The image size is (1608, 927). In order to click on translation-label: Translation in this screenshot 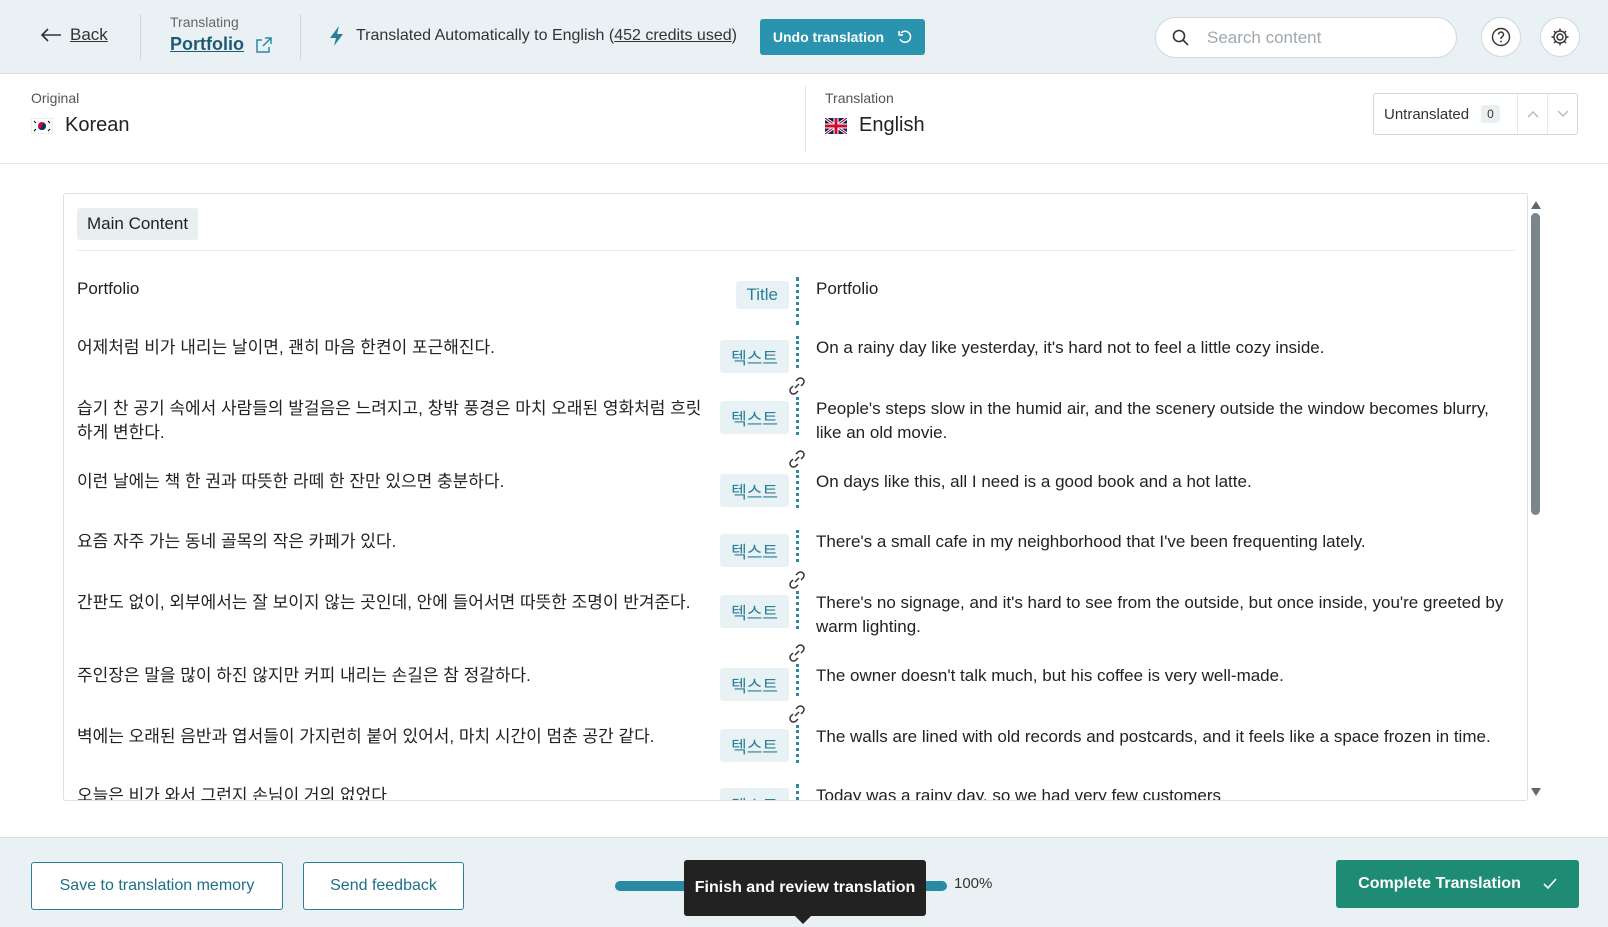, I will do `click(859, 98)`.